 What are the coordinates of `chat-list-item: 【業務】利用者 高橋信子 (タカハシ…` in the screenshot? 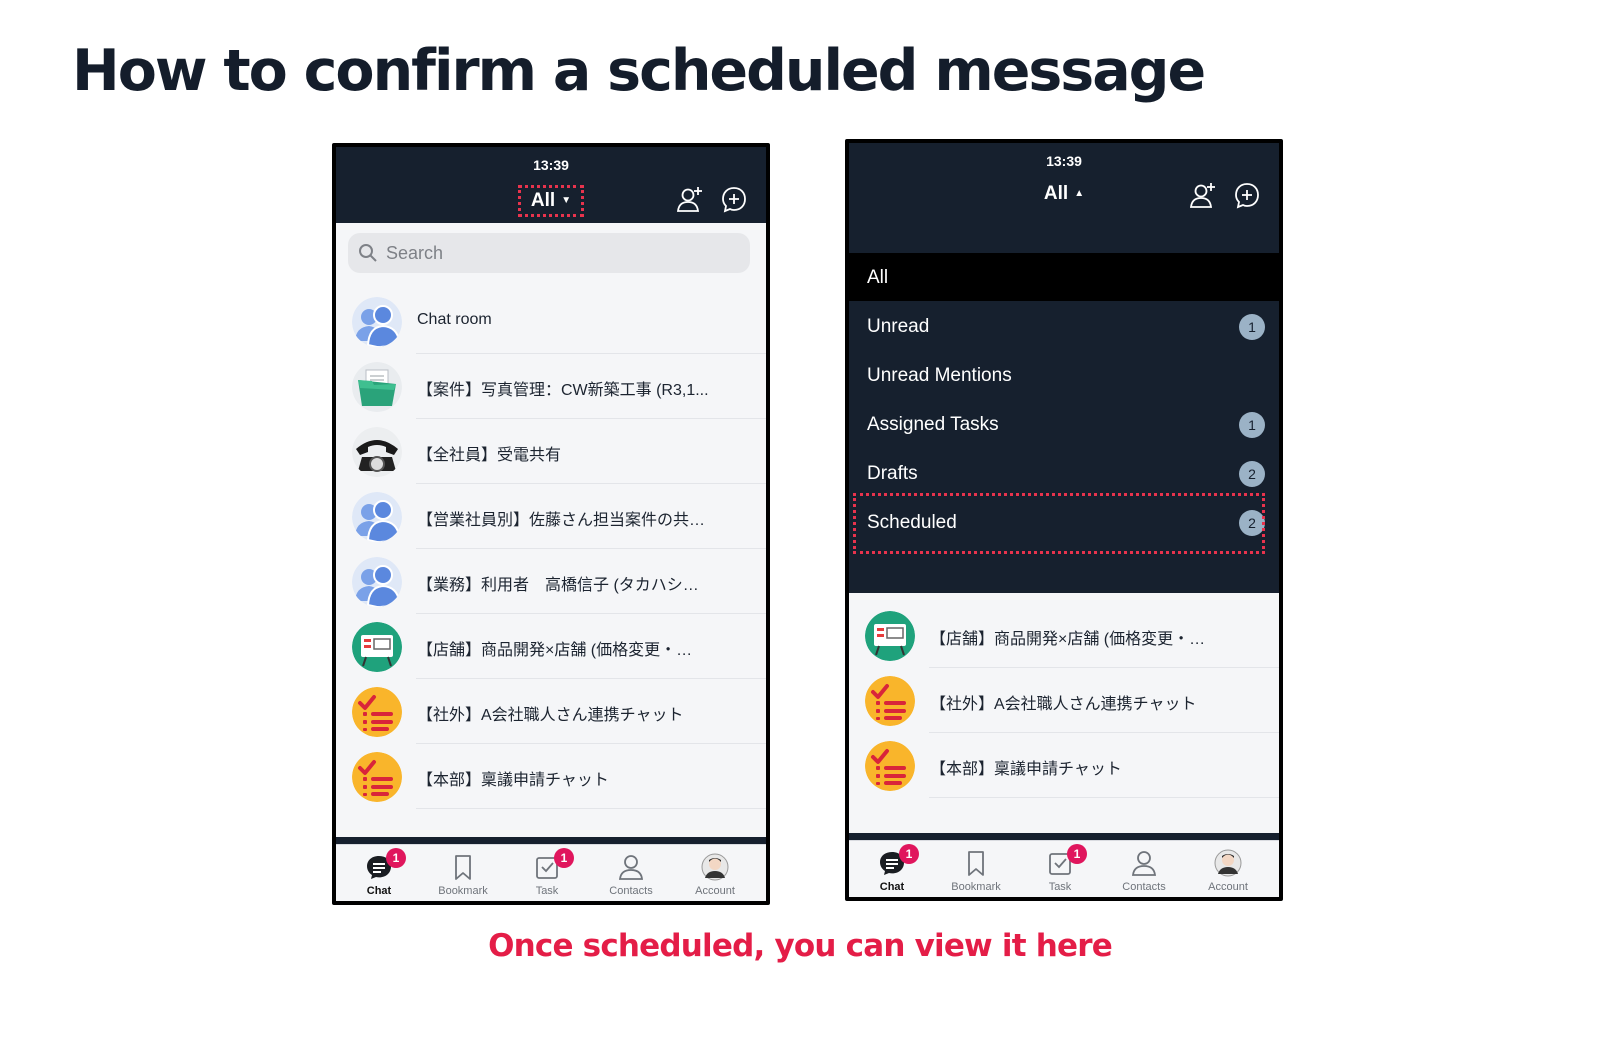 It's located at (551, 581).